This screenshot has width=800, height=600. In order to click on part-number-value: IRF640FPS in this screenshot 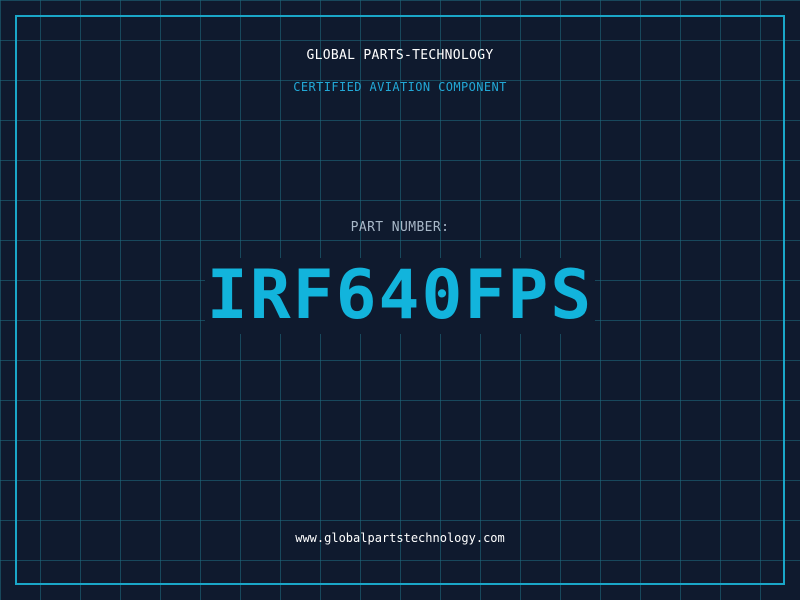, I will do `click(400, 295)`.